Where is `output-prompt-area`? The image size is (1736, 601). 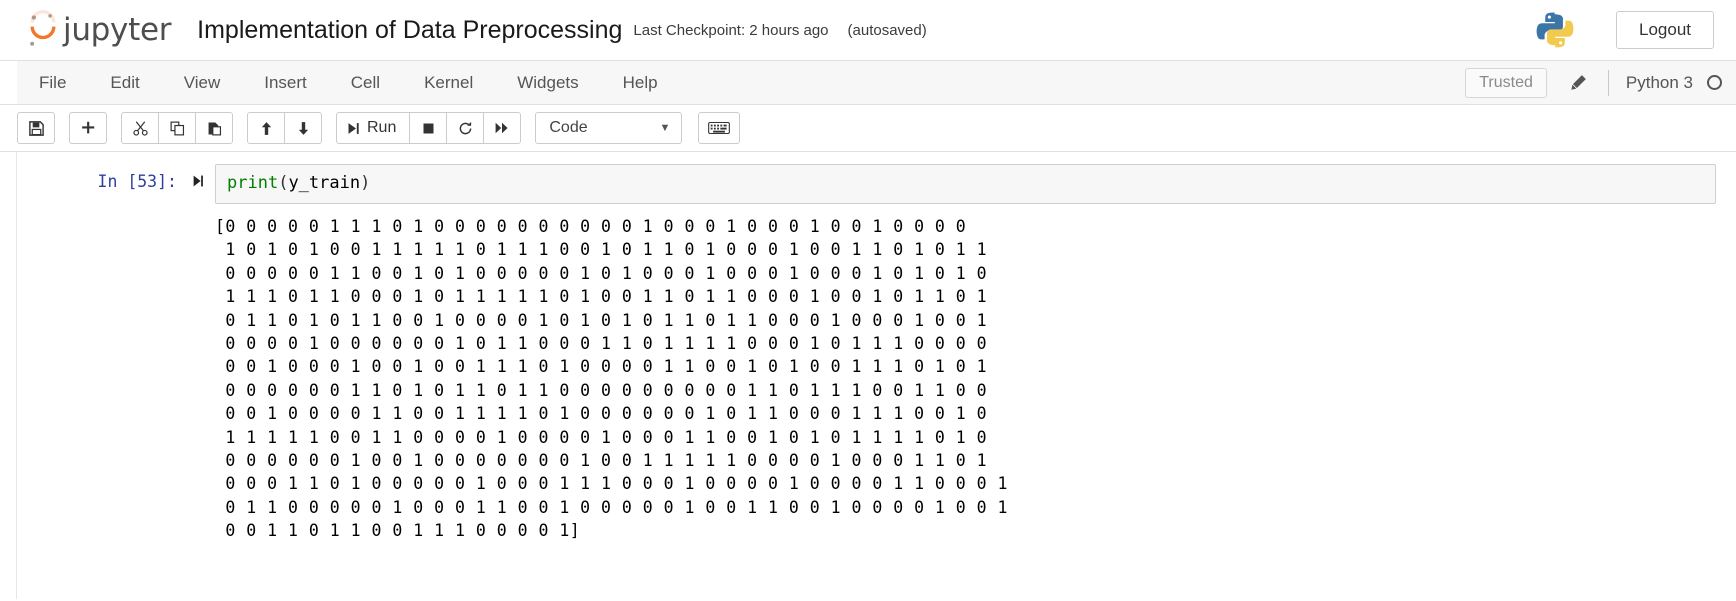 output-prompt-area is located at coordinates (116, 379).